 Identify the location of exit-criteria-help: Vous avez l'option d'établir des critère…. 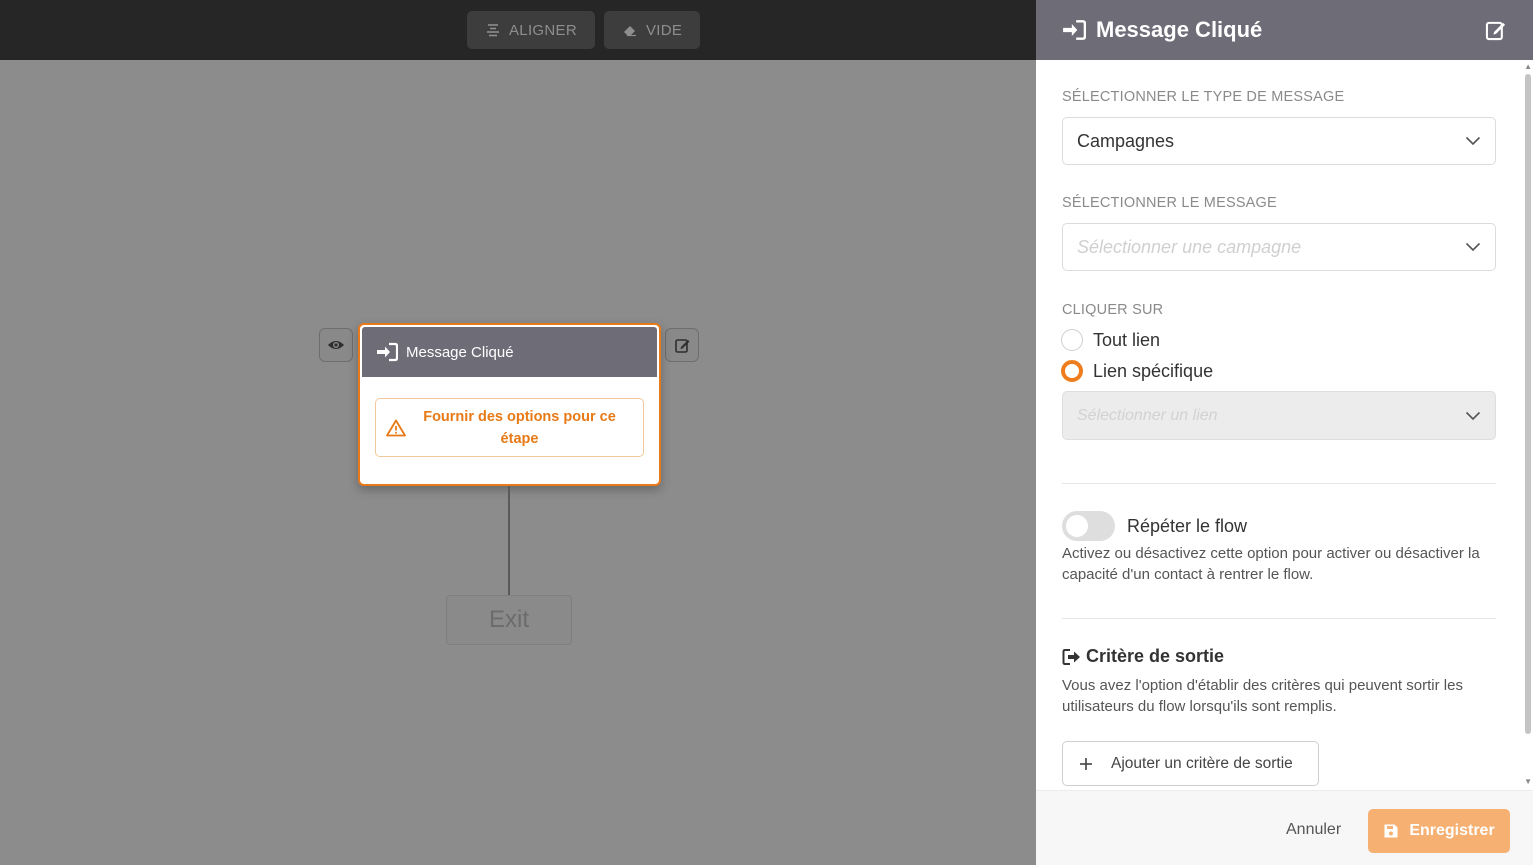
(1262, 696).